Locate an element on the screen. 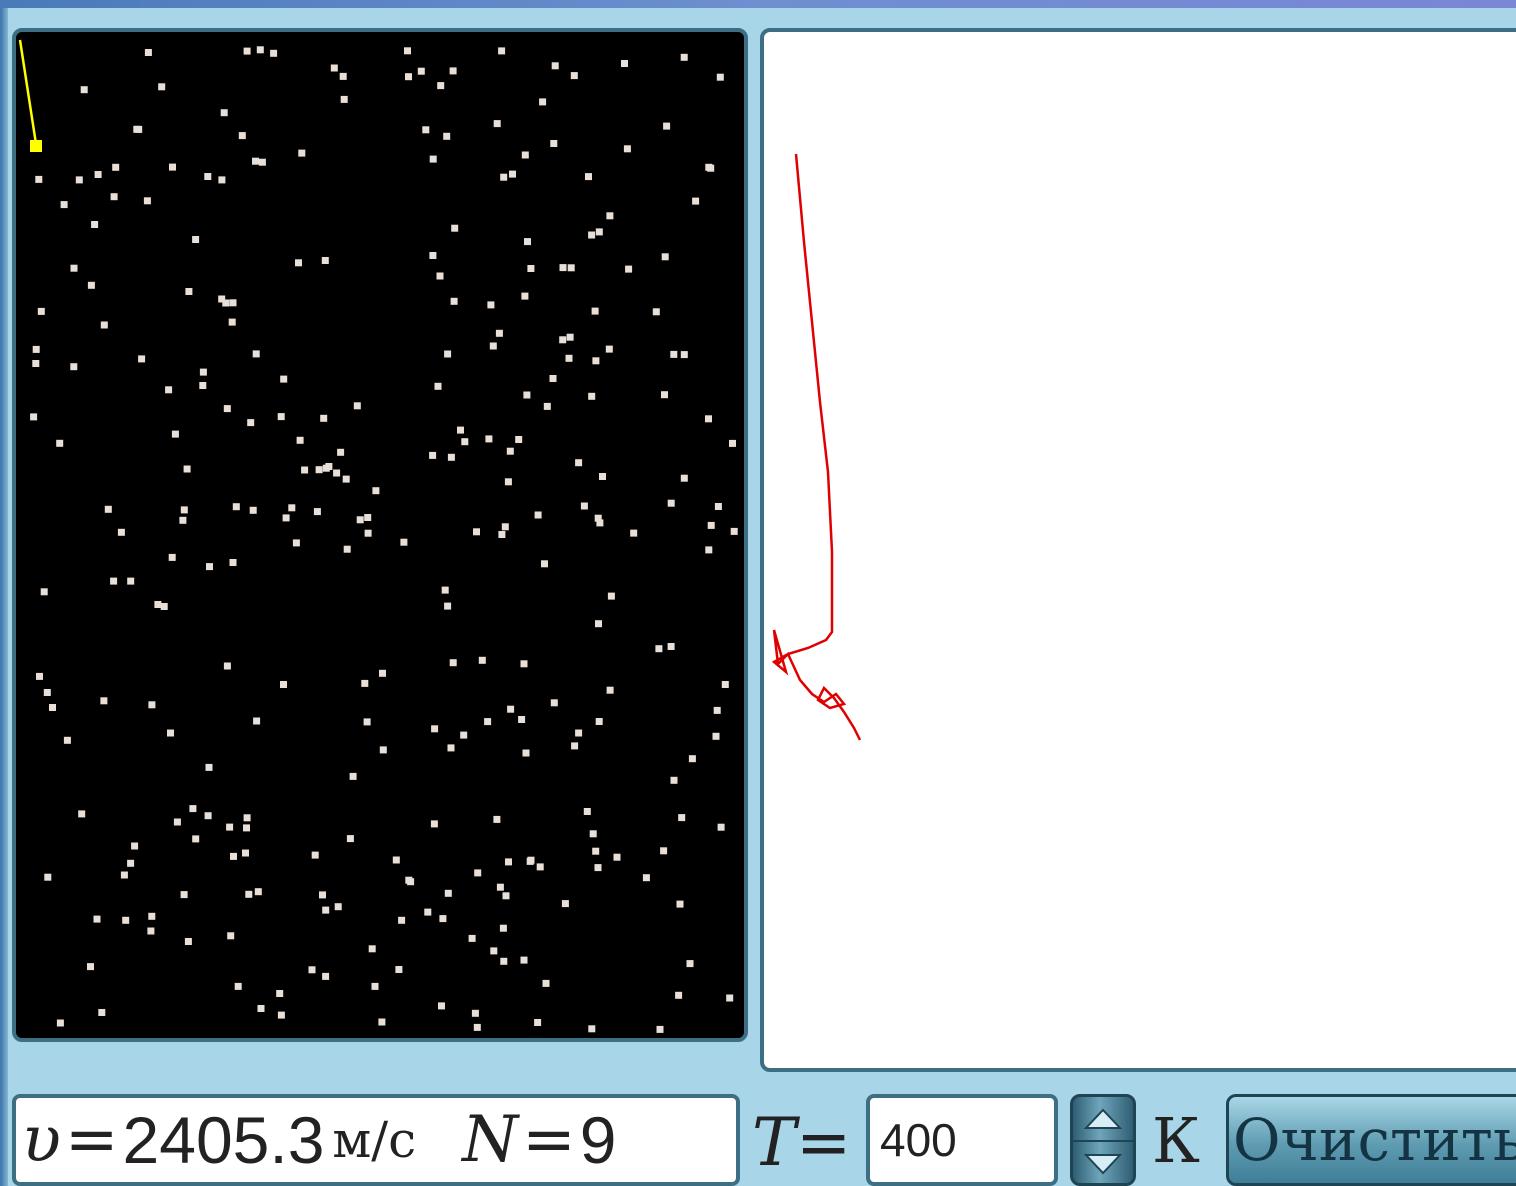 This screenshot has width=1516, height=1186. spinner-up-button is located at coordinates (1103, 1118).